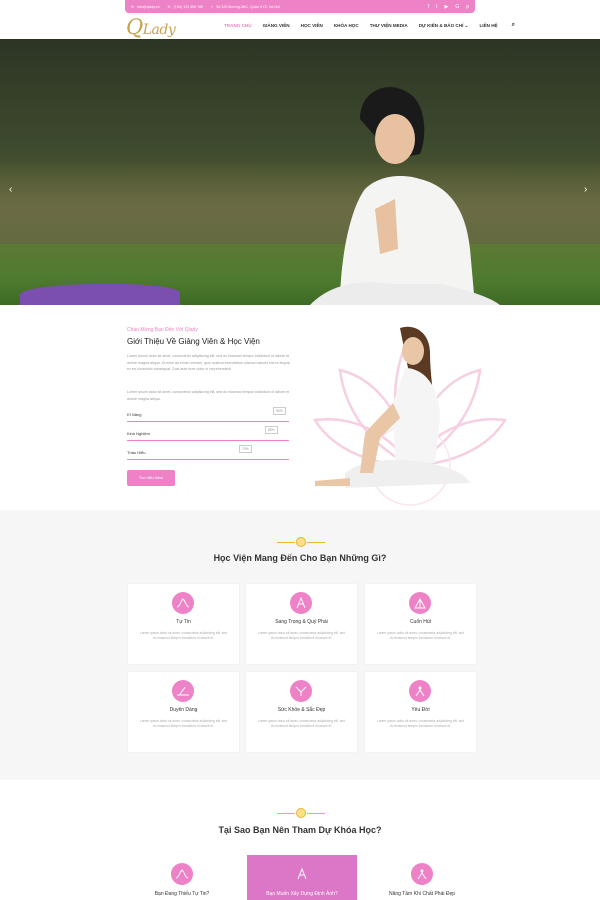 The image size is (600, 900). I want to click on skill-percent: 70%, so click(245, 449).